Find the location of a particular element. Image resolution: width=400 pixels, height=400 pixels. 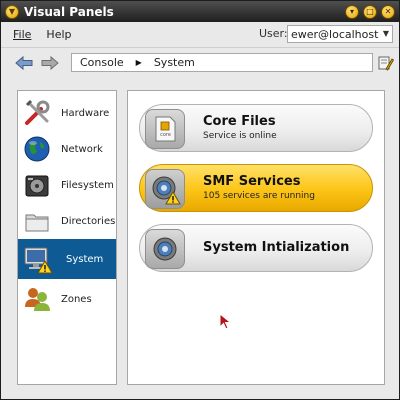

gear-warning-icon is located at coordinates (166, 190).